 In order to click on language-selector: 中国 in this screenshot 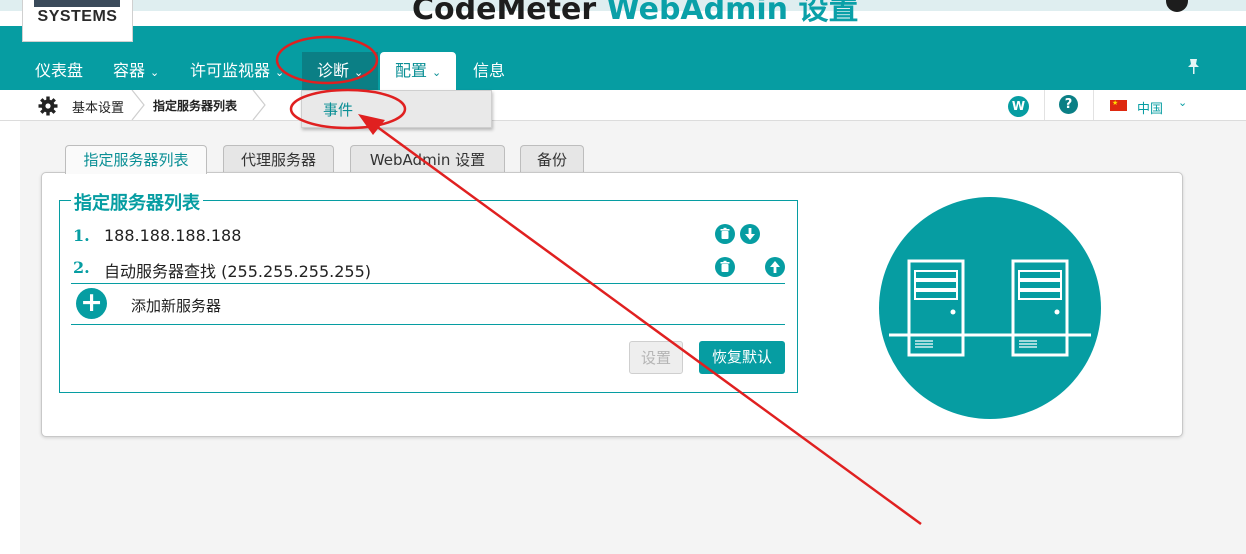, I will do `click(1150, 107)`.